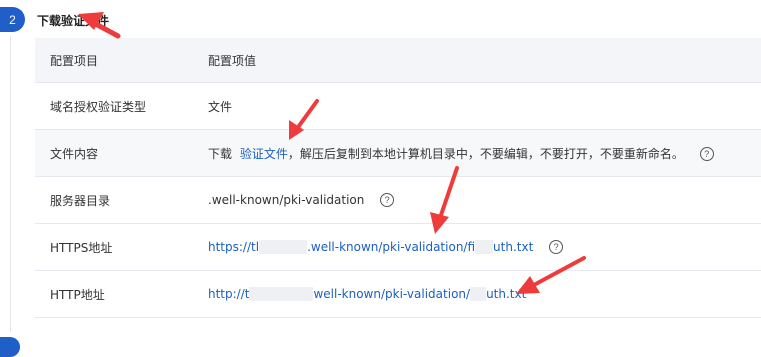 This screenshot has width=761, height=357. What do you see at coordinates (484, 106) in the screenshot?
I see `row-value: 文件` at bounding box center [484, 106].